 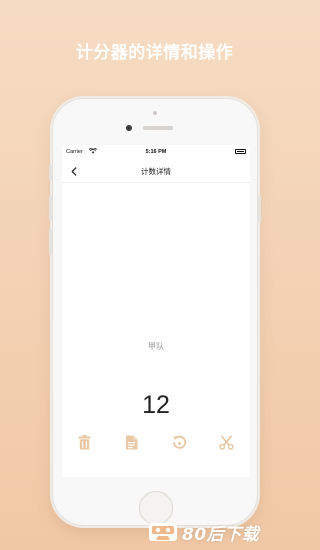 I want to click on team-name: 甲队, so click(x=156, y=346).